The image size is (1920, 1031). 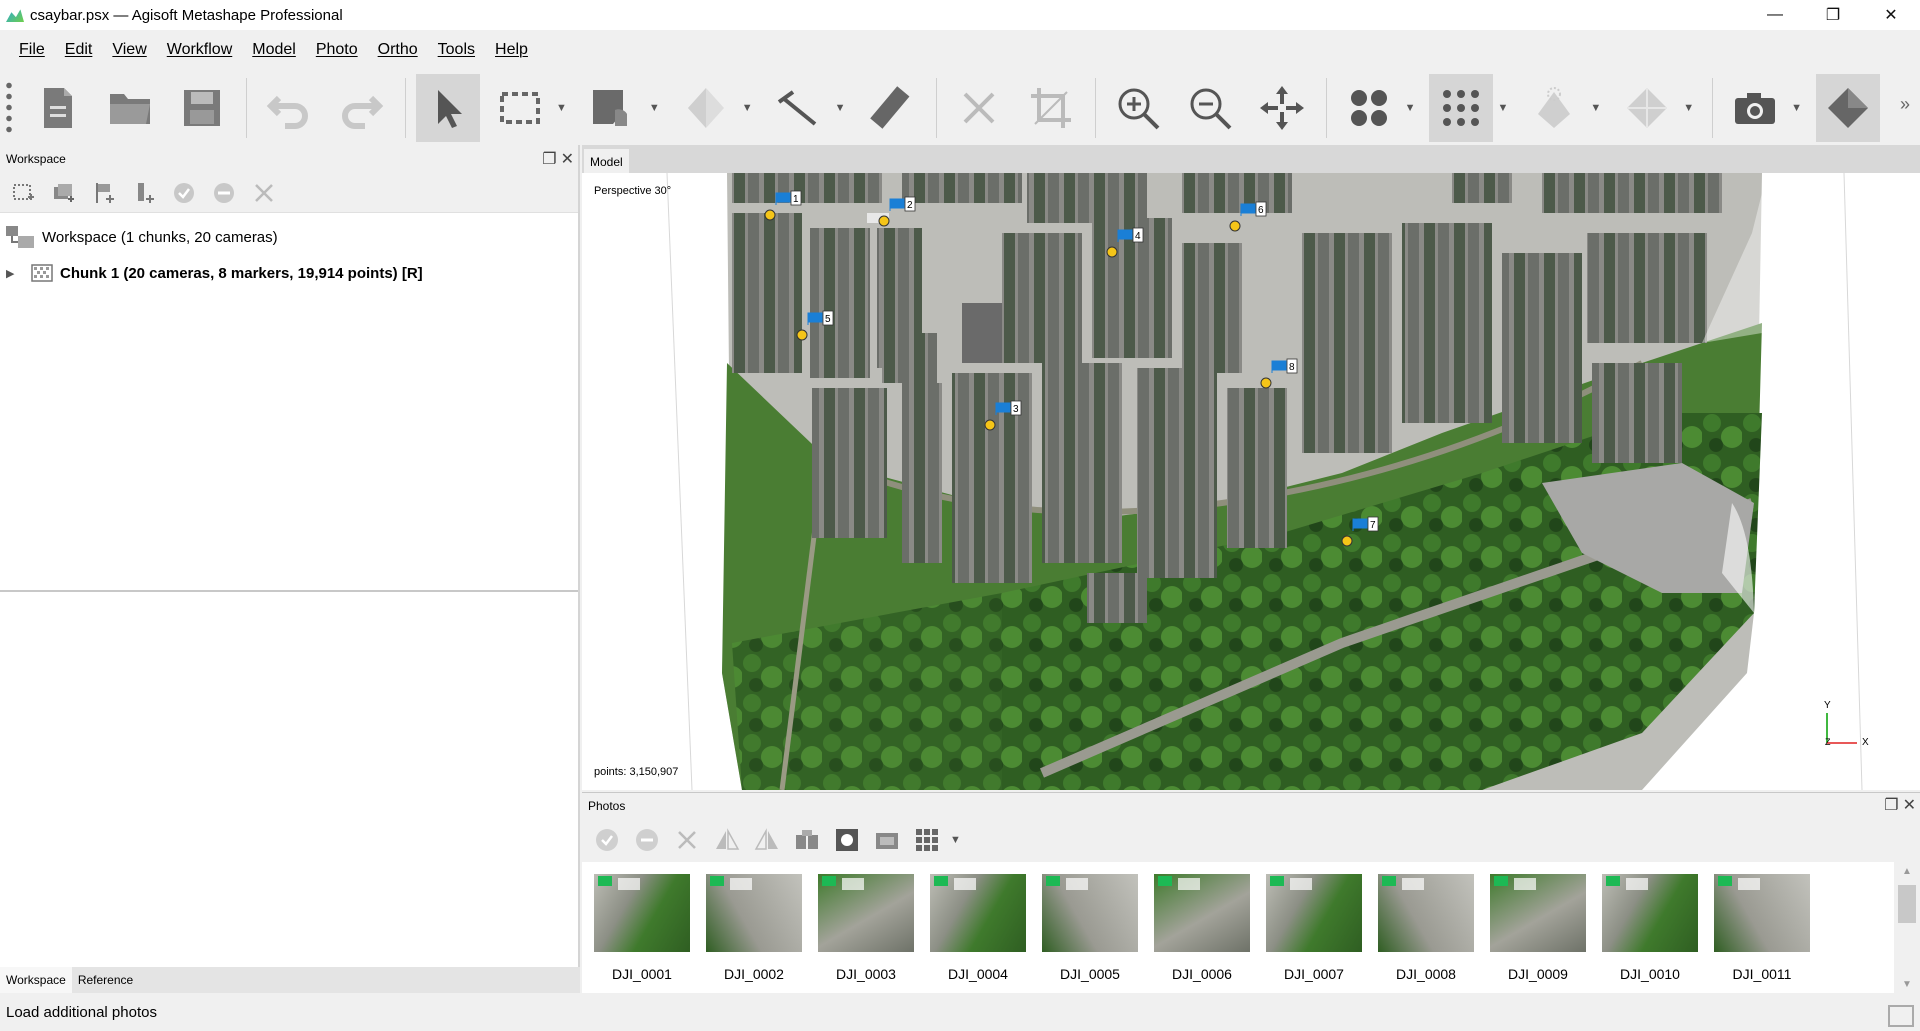 I want to click on photo-thumbnail: DJI_0008, so click(x=1426, y=933).